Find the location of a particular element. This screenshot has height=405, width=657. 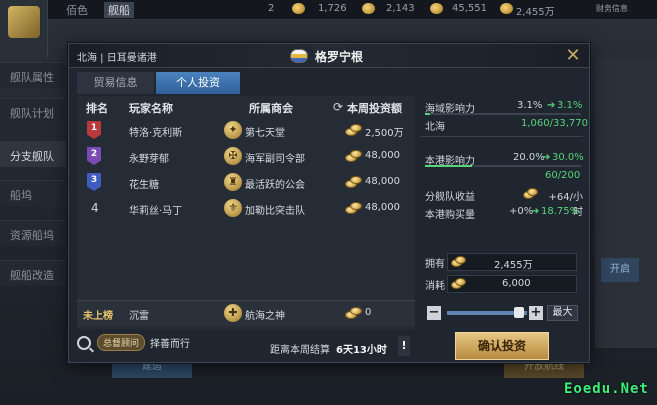

cost-value: 6,000 is located at coordinates (516, 283).